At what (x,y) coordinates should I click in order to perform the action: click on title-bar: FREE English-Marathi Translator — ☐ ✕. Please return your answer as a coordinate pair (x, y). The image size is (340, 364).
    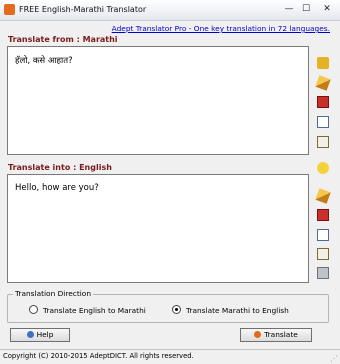
    Looking at the image, I should click on (170, 10).